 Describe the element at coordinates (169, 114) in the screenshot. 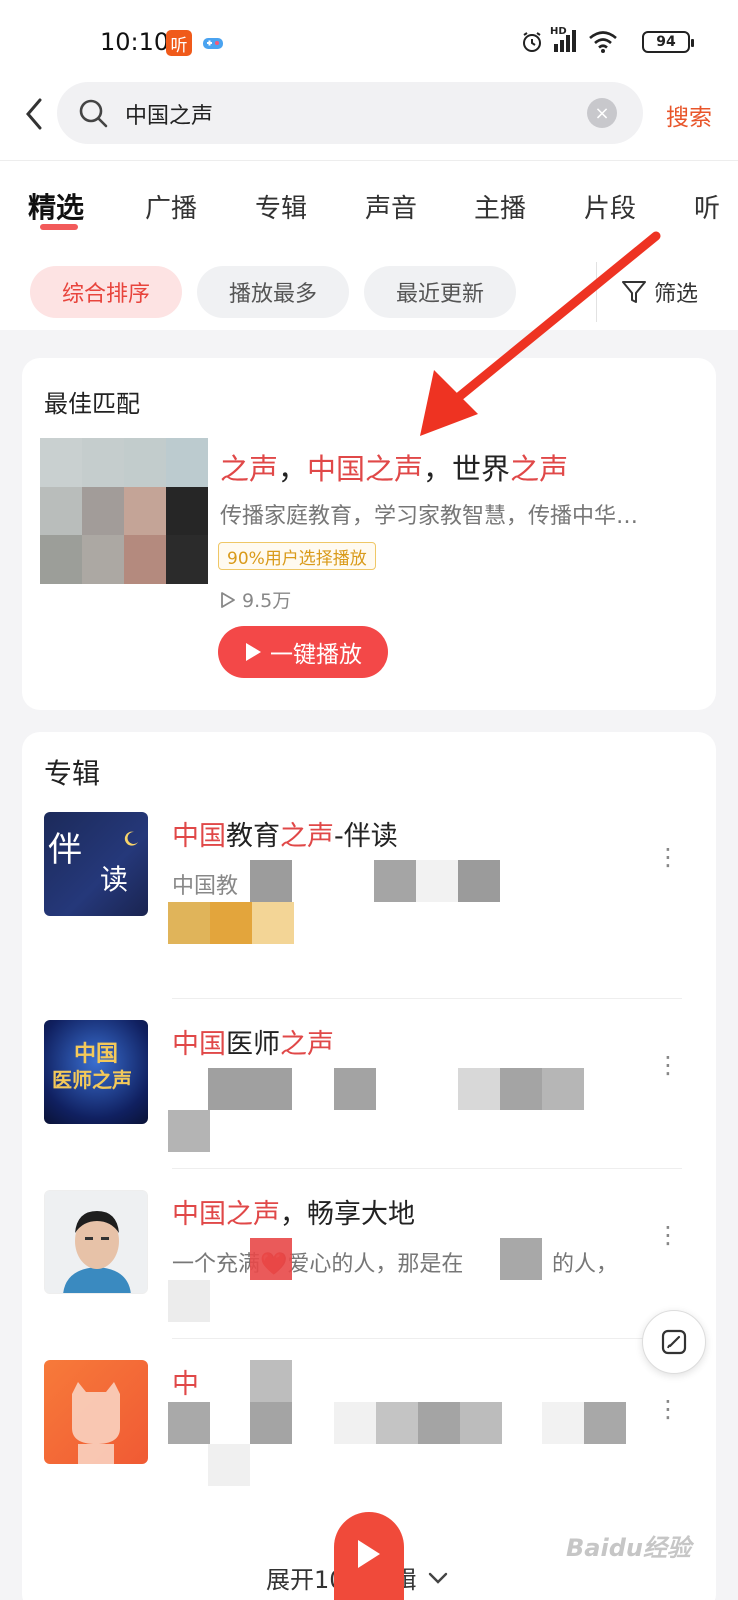

I see `search-query: 中国之声` at that location.